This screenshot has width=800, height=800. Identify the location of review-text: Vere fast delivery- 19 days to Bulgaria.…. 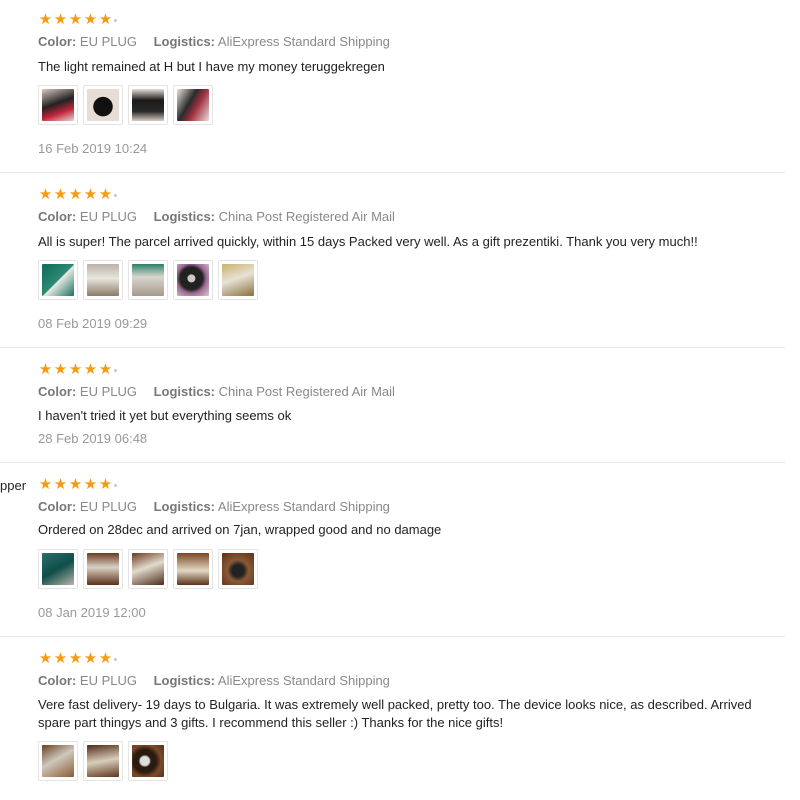
(395, 704).